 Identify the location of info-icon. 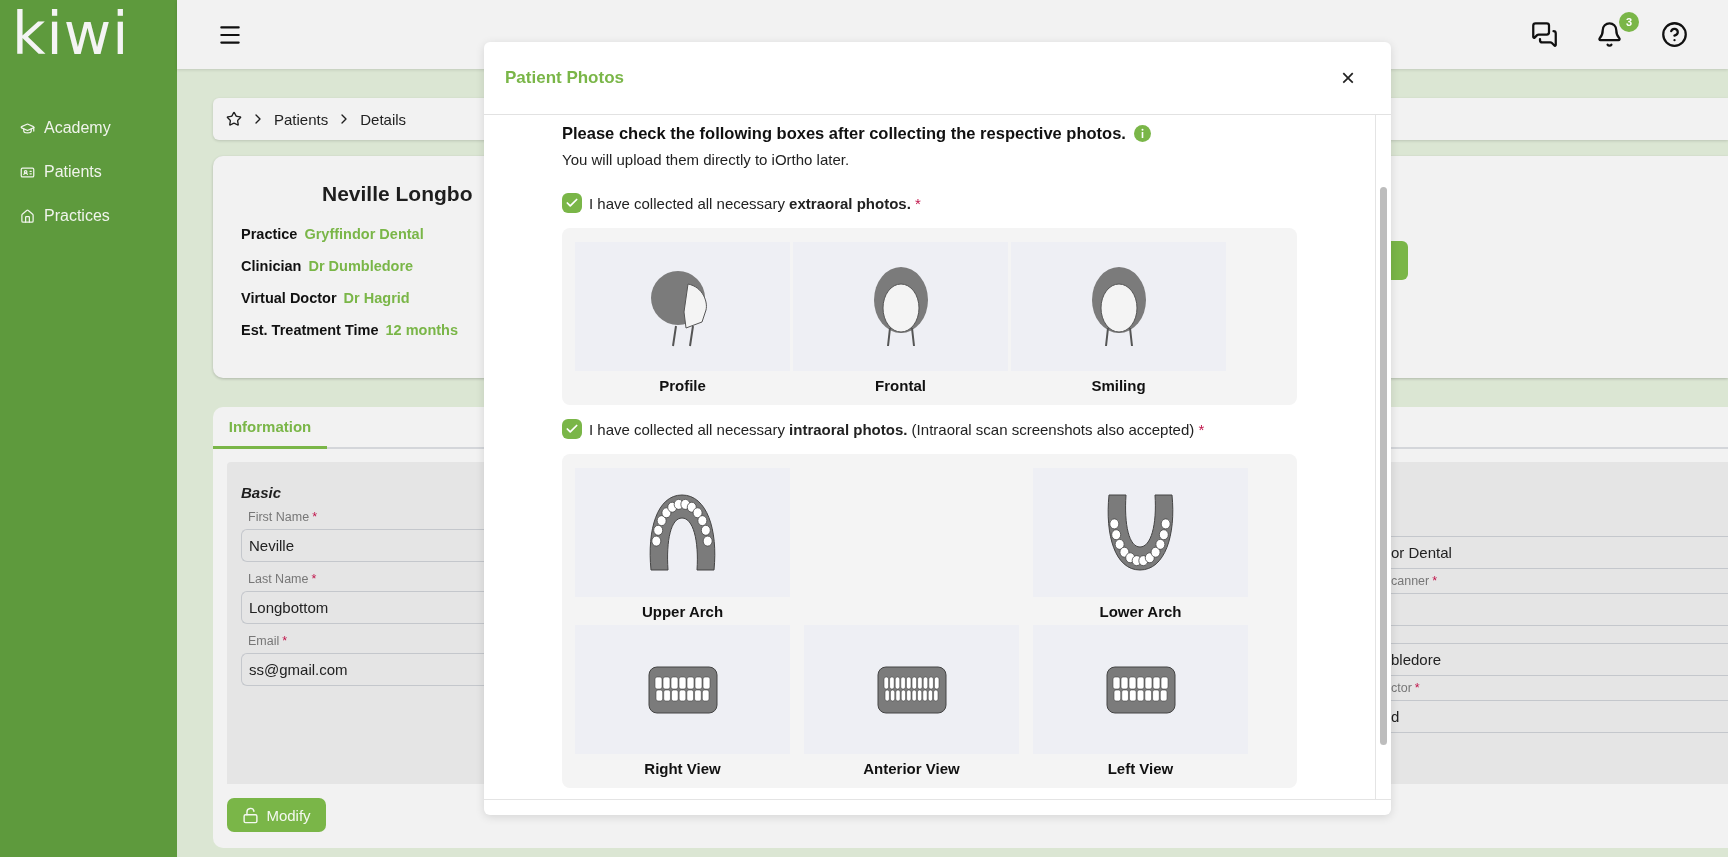
(1142, 133).